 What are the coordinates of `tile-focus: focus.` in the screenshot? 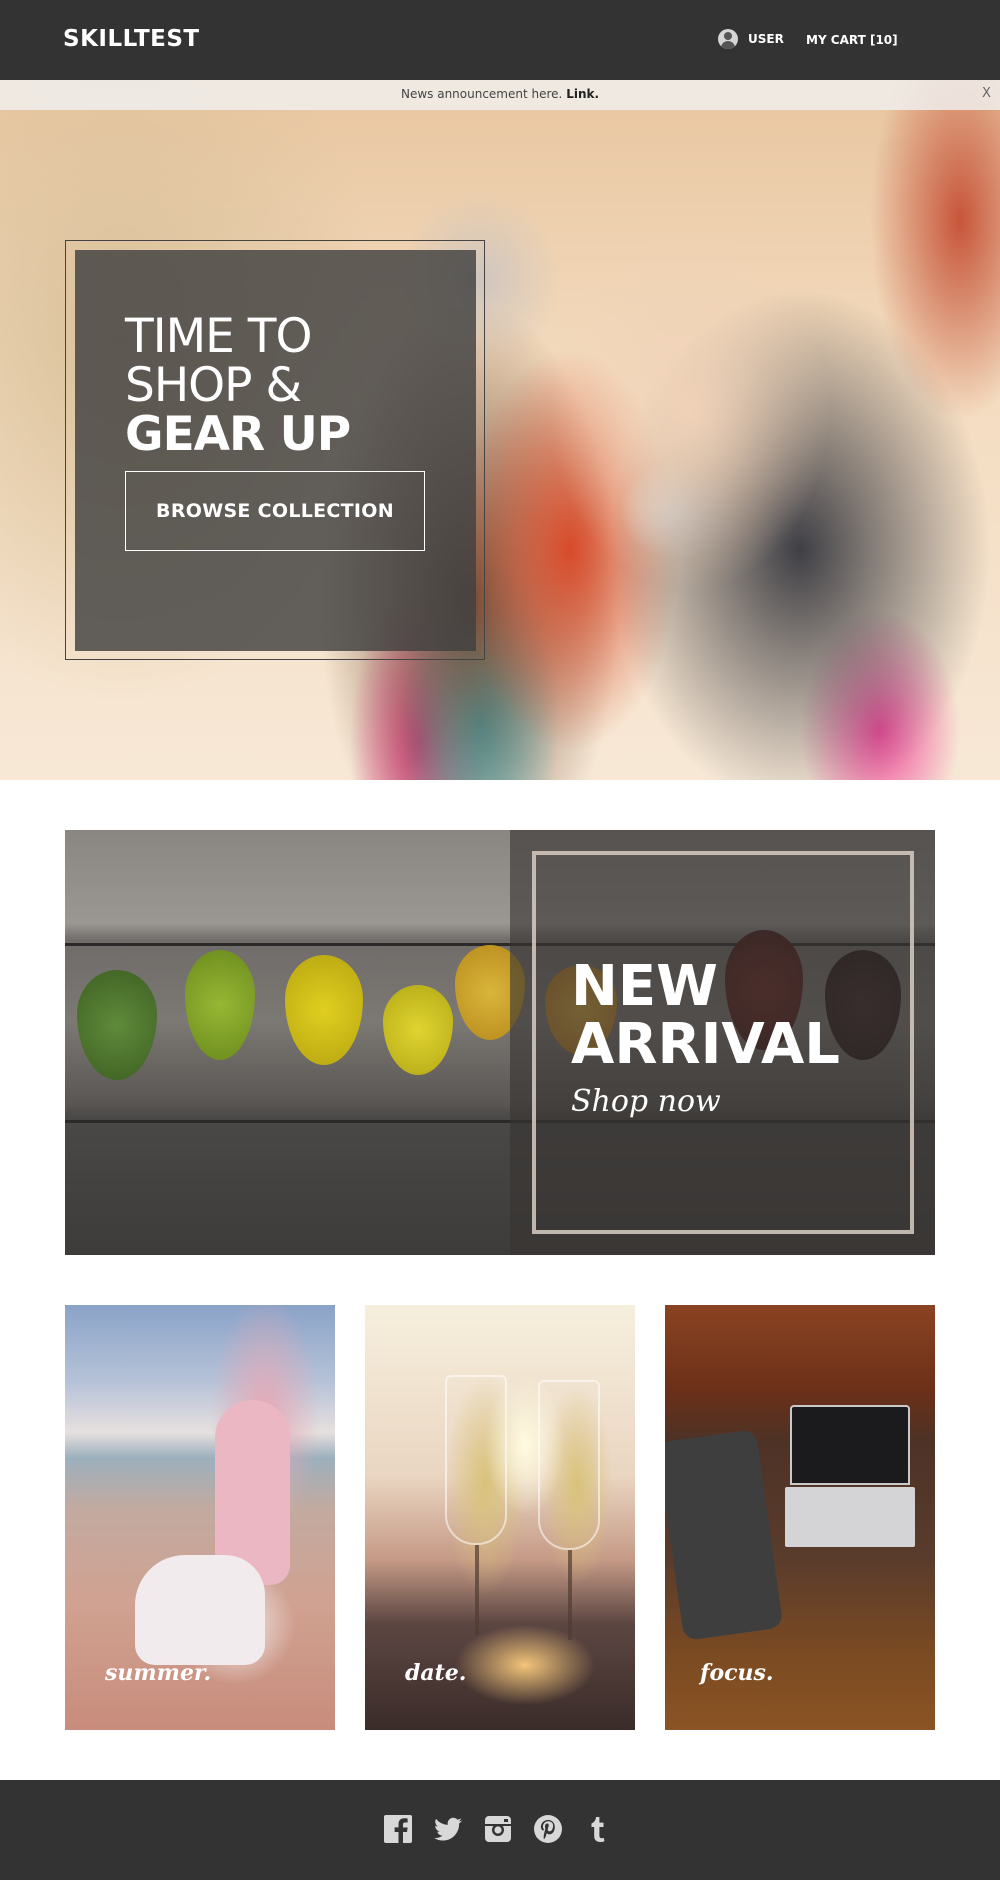 It's located at (800, 1517).